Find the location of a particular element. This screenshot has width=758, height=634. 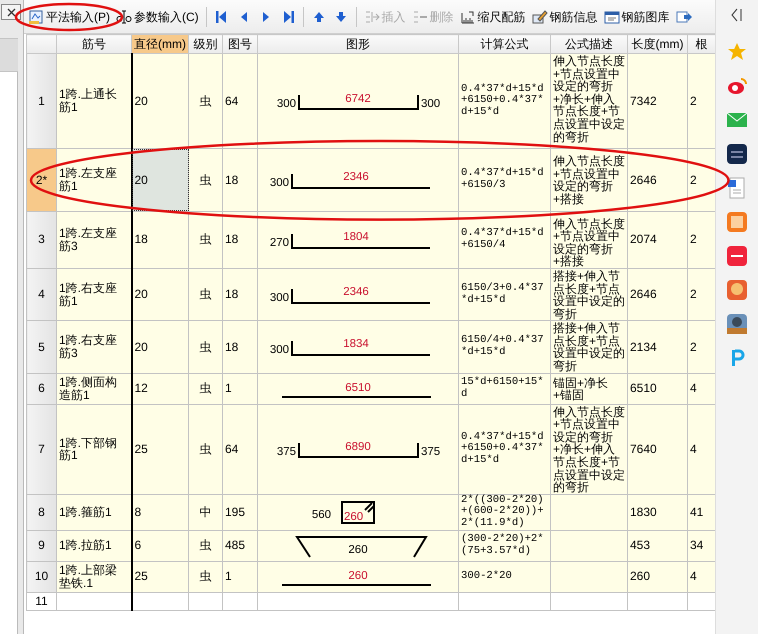

table-cell: 195 is located at coordinates (240, 512).